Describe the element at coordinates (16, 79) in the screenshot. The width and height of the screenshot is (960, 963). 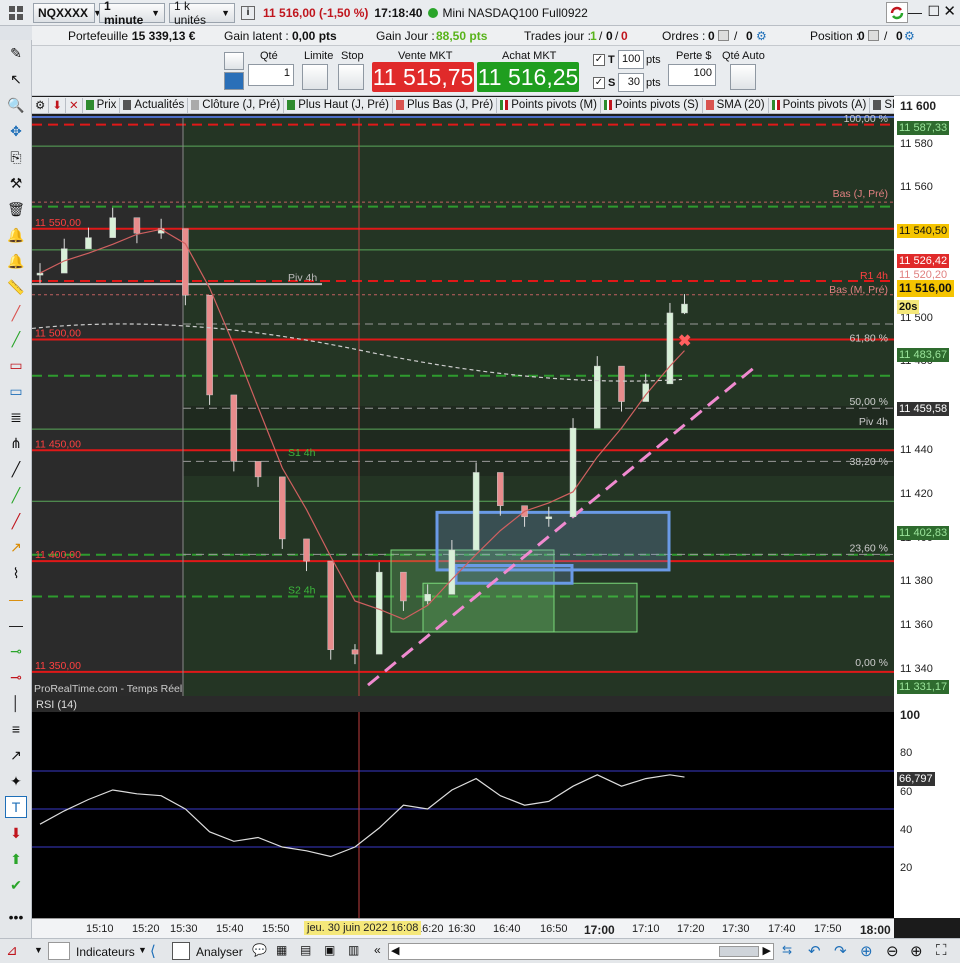
I see `cursor-icon: ↖` at that location.